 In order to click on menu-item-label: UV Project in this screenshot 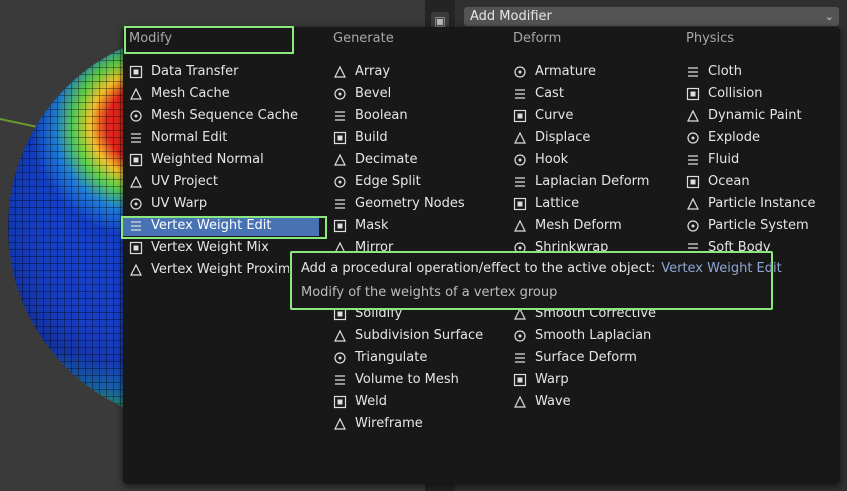, I will do `click(185, 181)`.